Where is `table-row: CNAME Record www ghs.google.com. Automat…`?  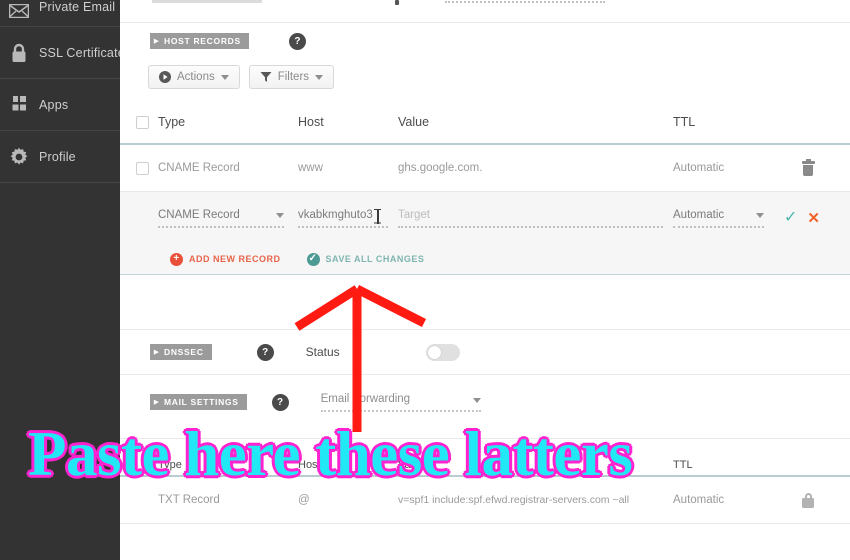
table-row: CNAME Record www ghs.google.com. Automat… is located at coordinates (485, 168).